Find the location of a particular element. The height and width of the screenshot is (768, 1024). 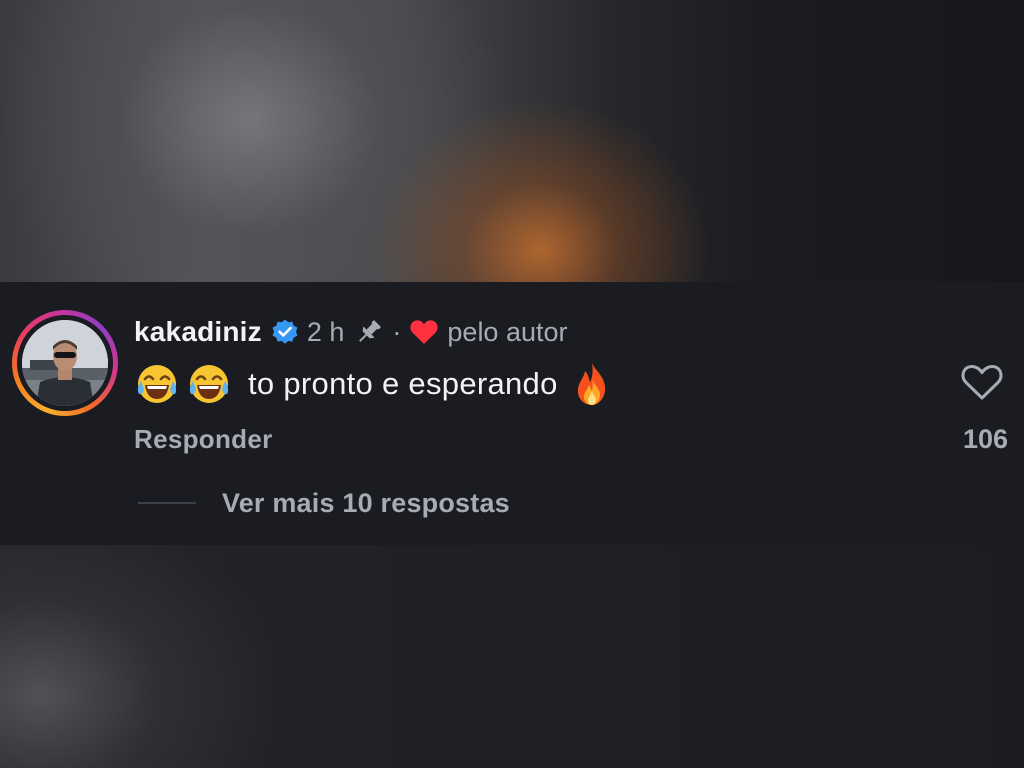

pin-icon is located at coordinates (369, 332).